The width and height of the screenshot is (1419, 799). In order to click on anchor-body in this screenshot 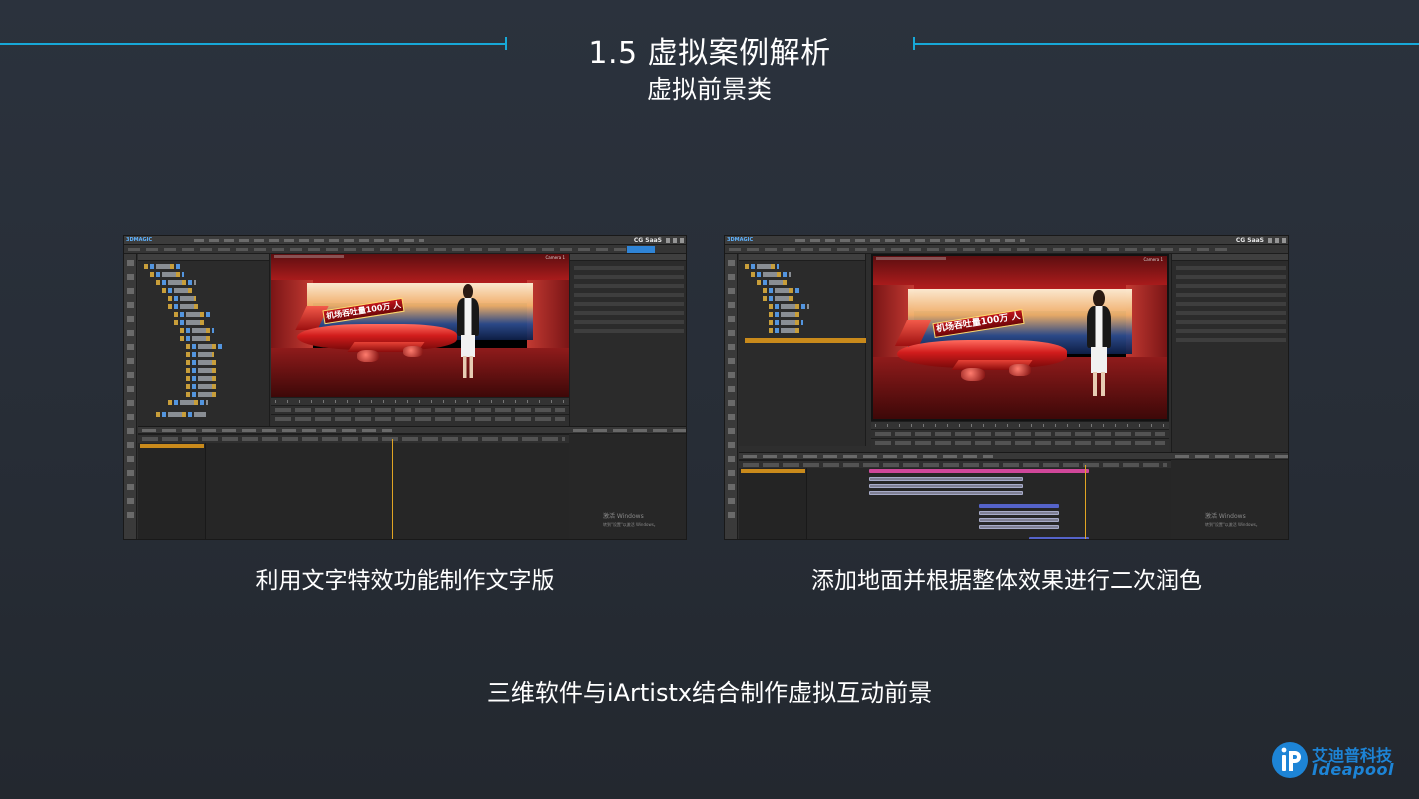, I will do `click(468, 317)`.